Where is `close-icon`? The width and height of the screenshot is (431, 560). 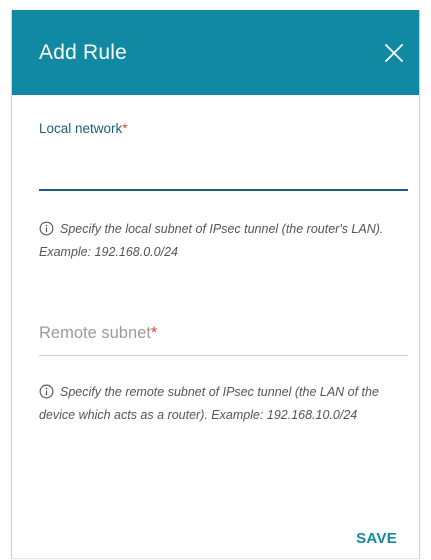 close-icon is located at coordinates (394, 53).